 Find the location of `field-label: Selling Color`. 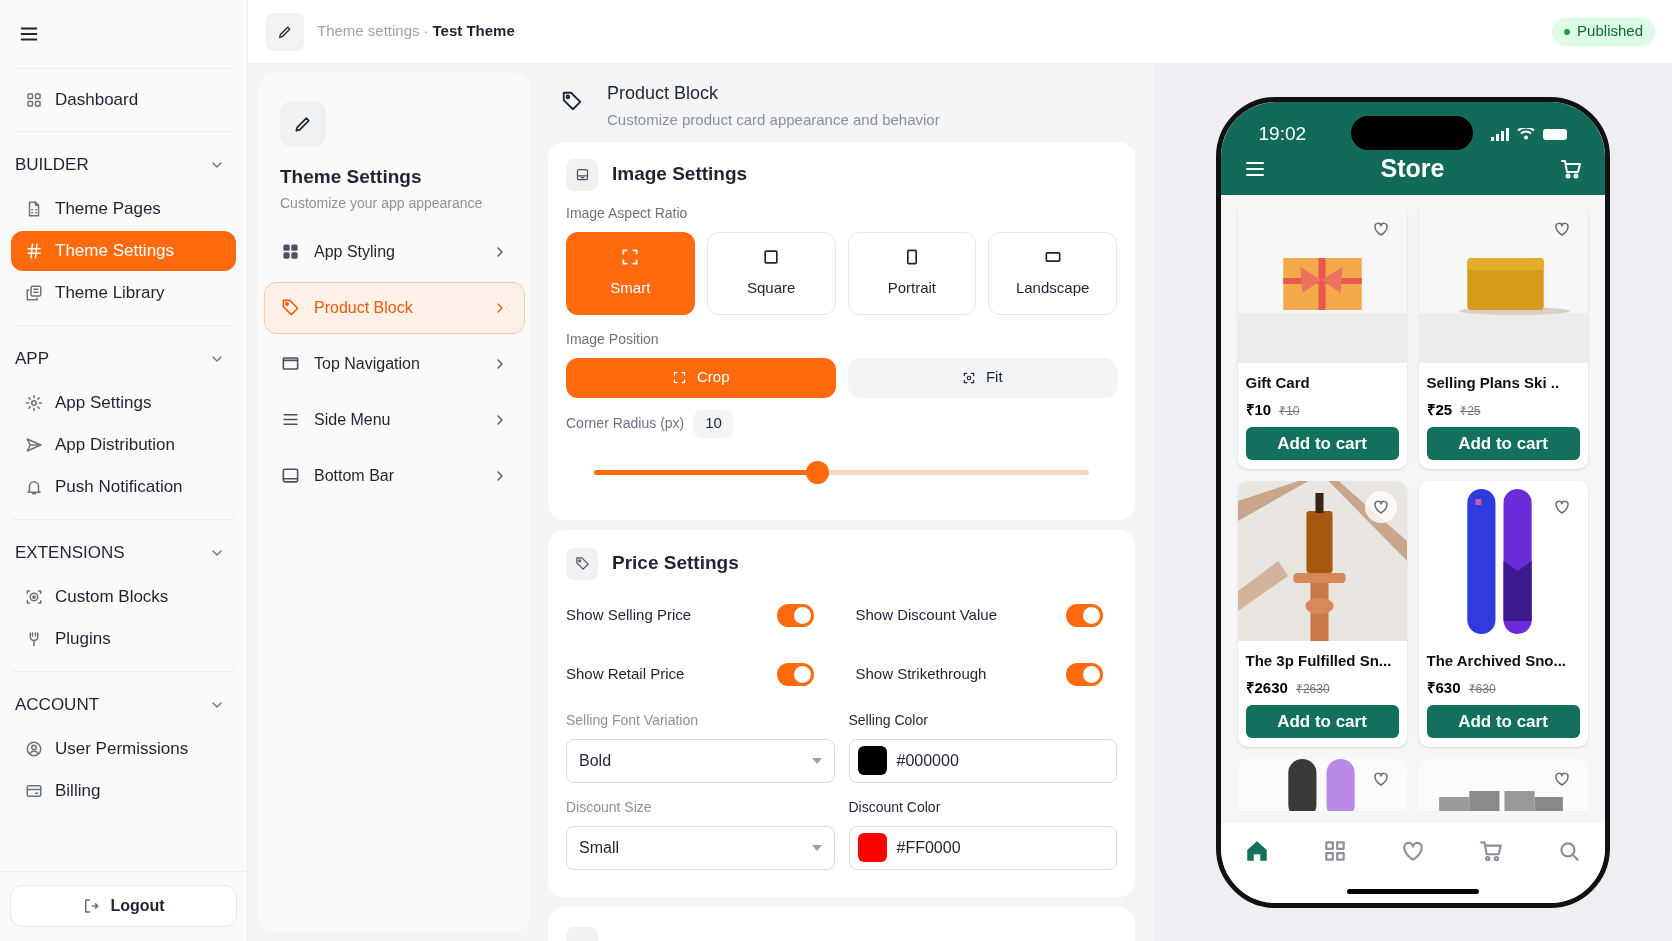

field-label: Selling Color is located at coordinates (888, 720).